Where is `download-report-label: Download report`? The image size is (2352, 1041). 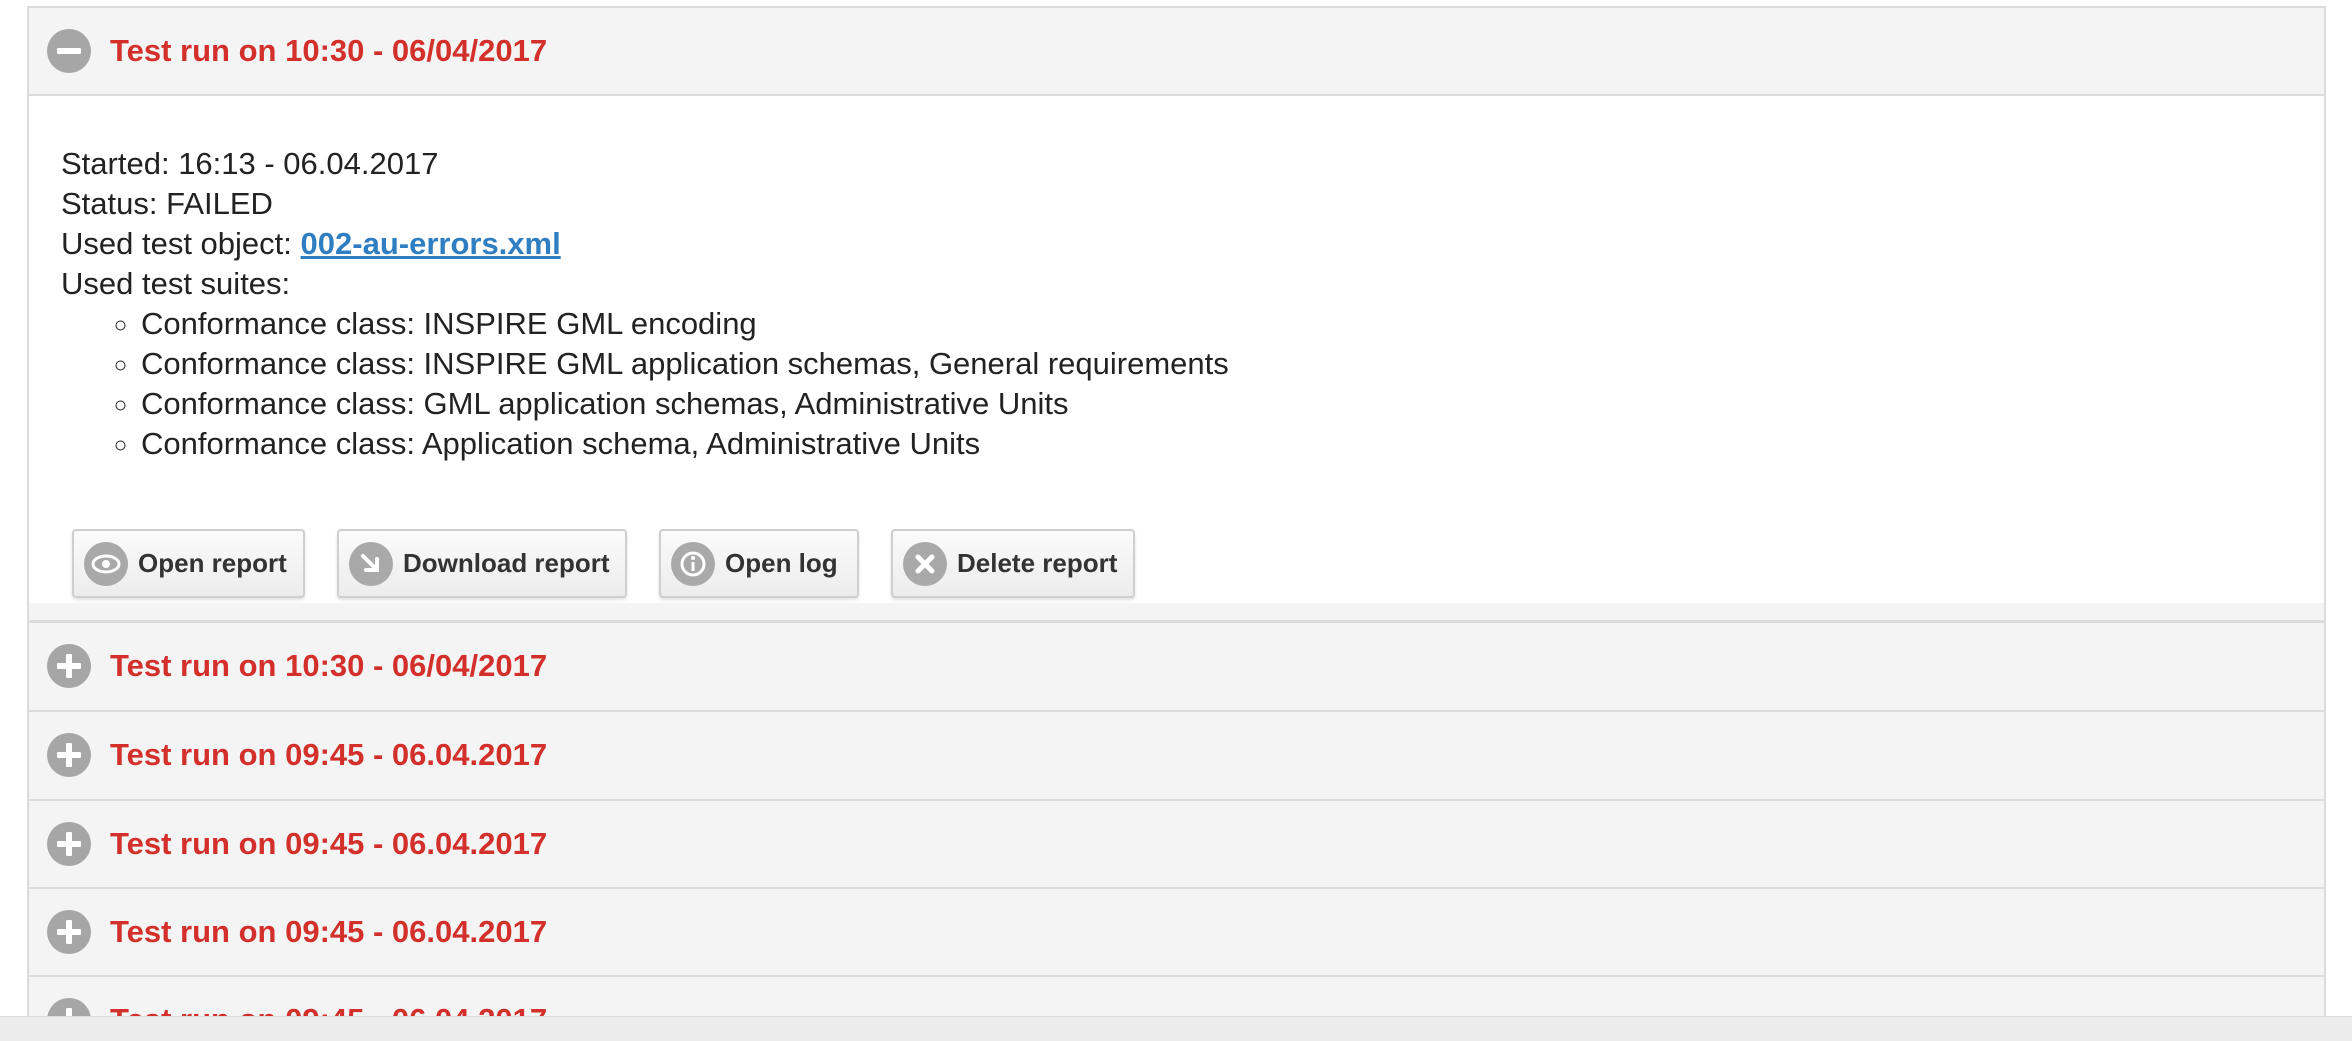 download-report-label: Download report is located at coordinates (506, 563).